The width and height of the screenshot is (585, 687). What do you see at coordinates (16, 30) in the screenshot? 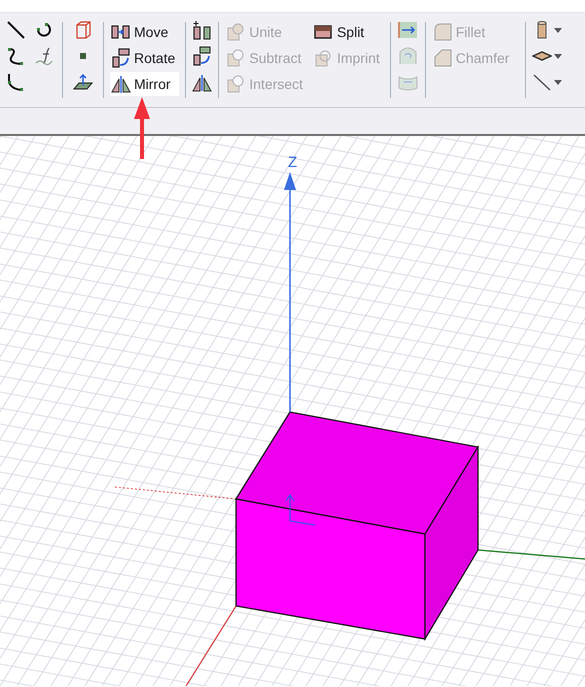
I see `line-icon` at bounding box center [16, 30].